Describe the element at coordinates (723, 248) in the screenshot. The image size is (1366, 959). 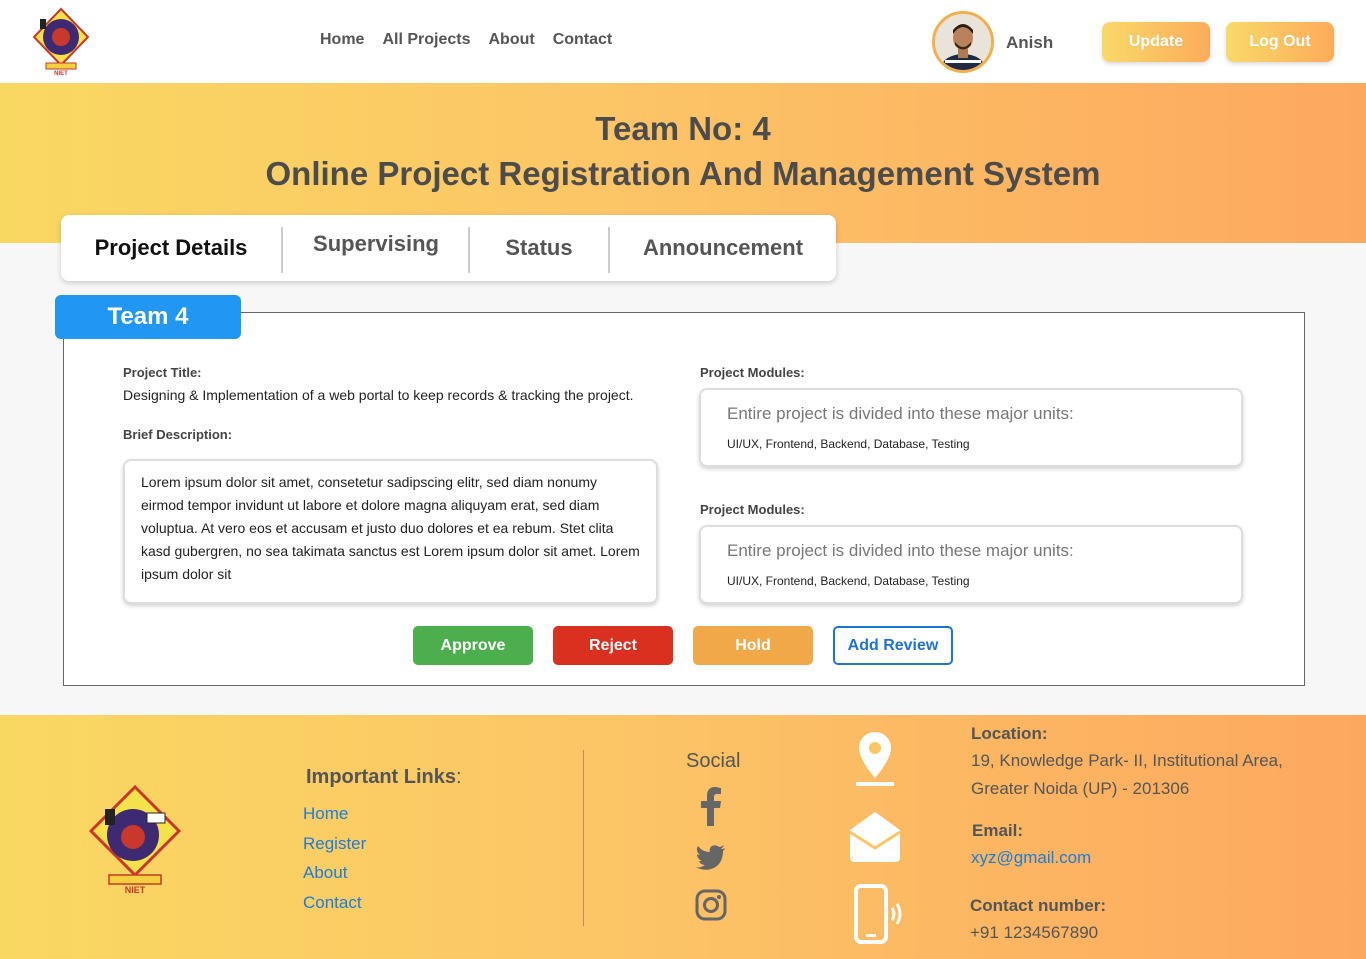
I see `tab-announcement: Announcement` at that location.